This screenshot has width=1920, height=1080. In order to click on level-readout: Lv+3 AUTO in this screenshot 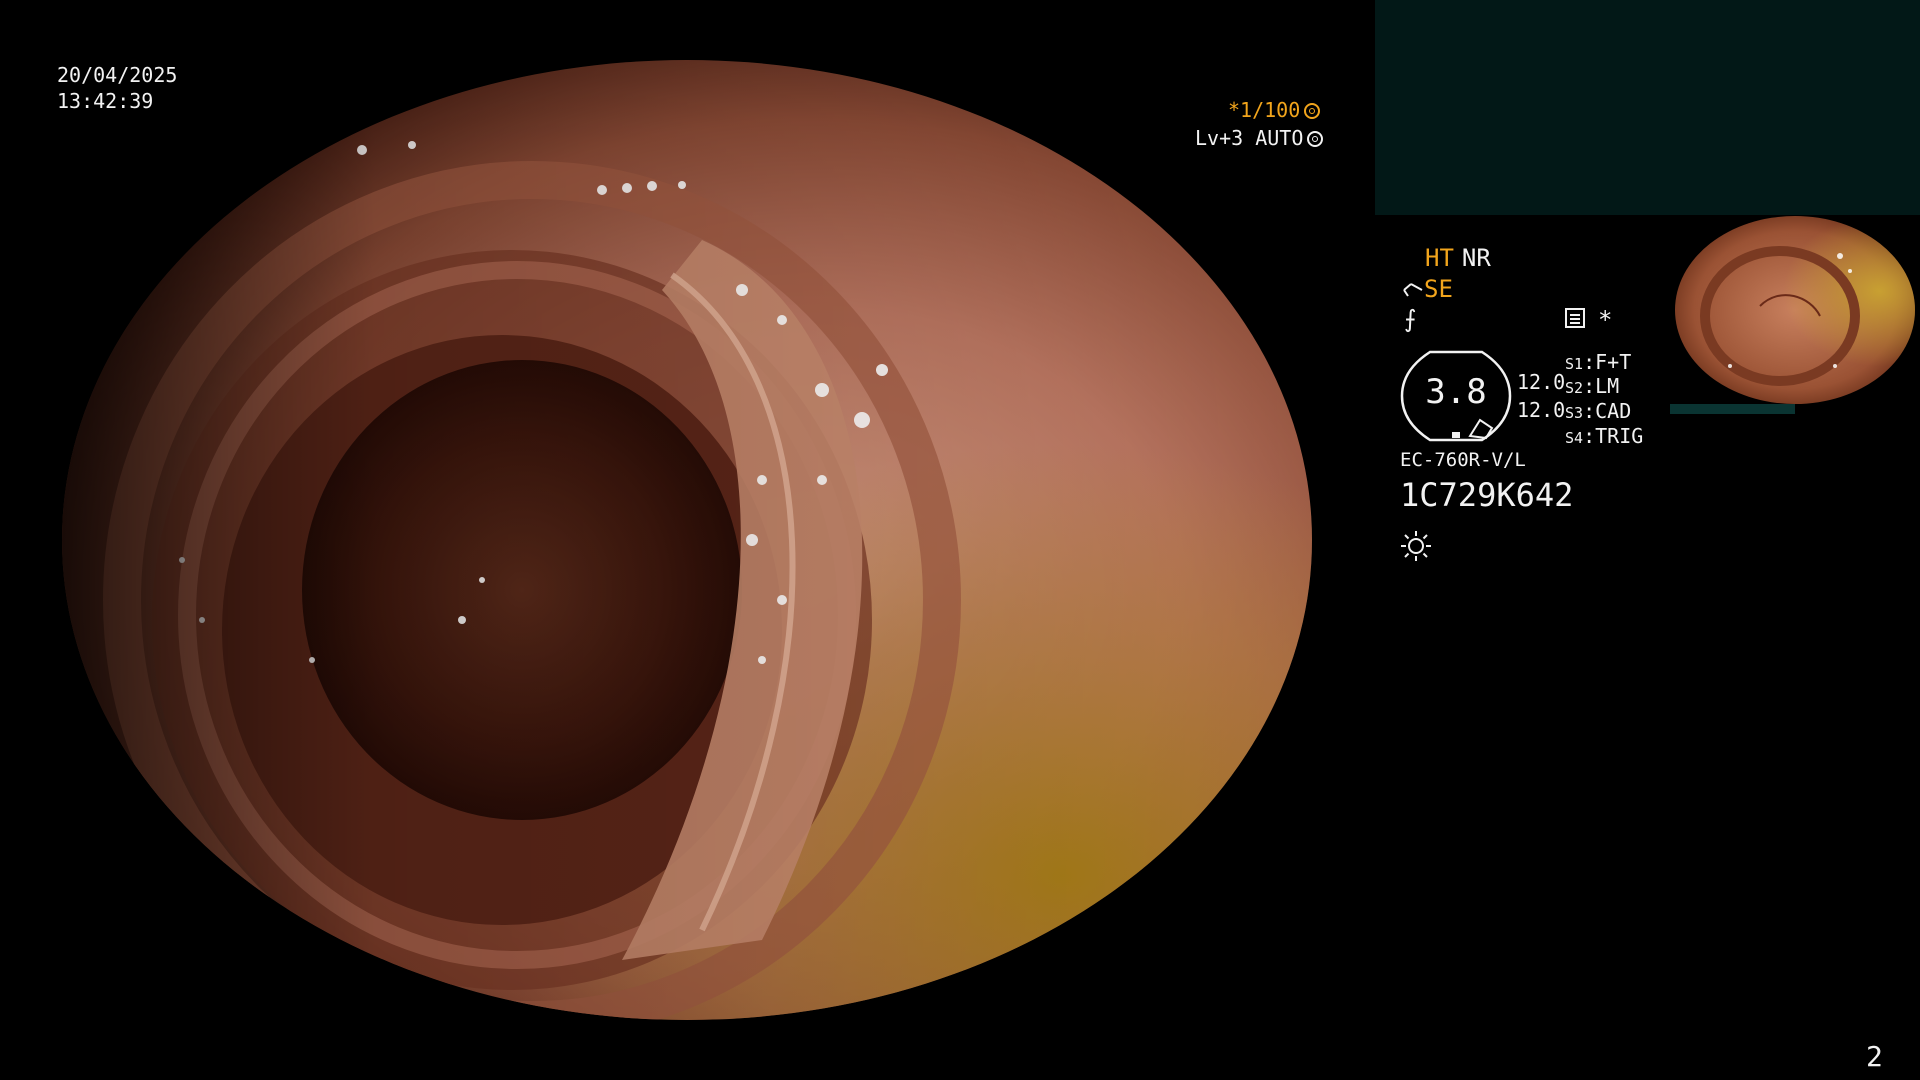, I will do `click(1259, 138)`.